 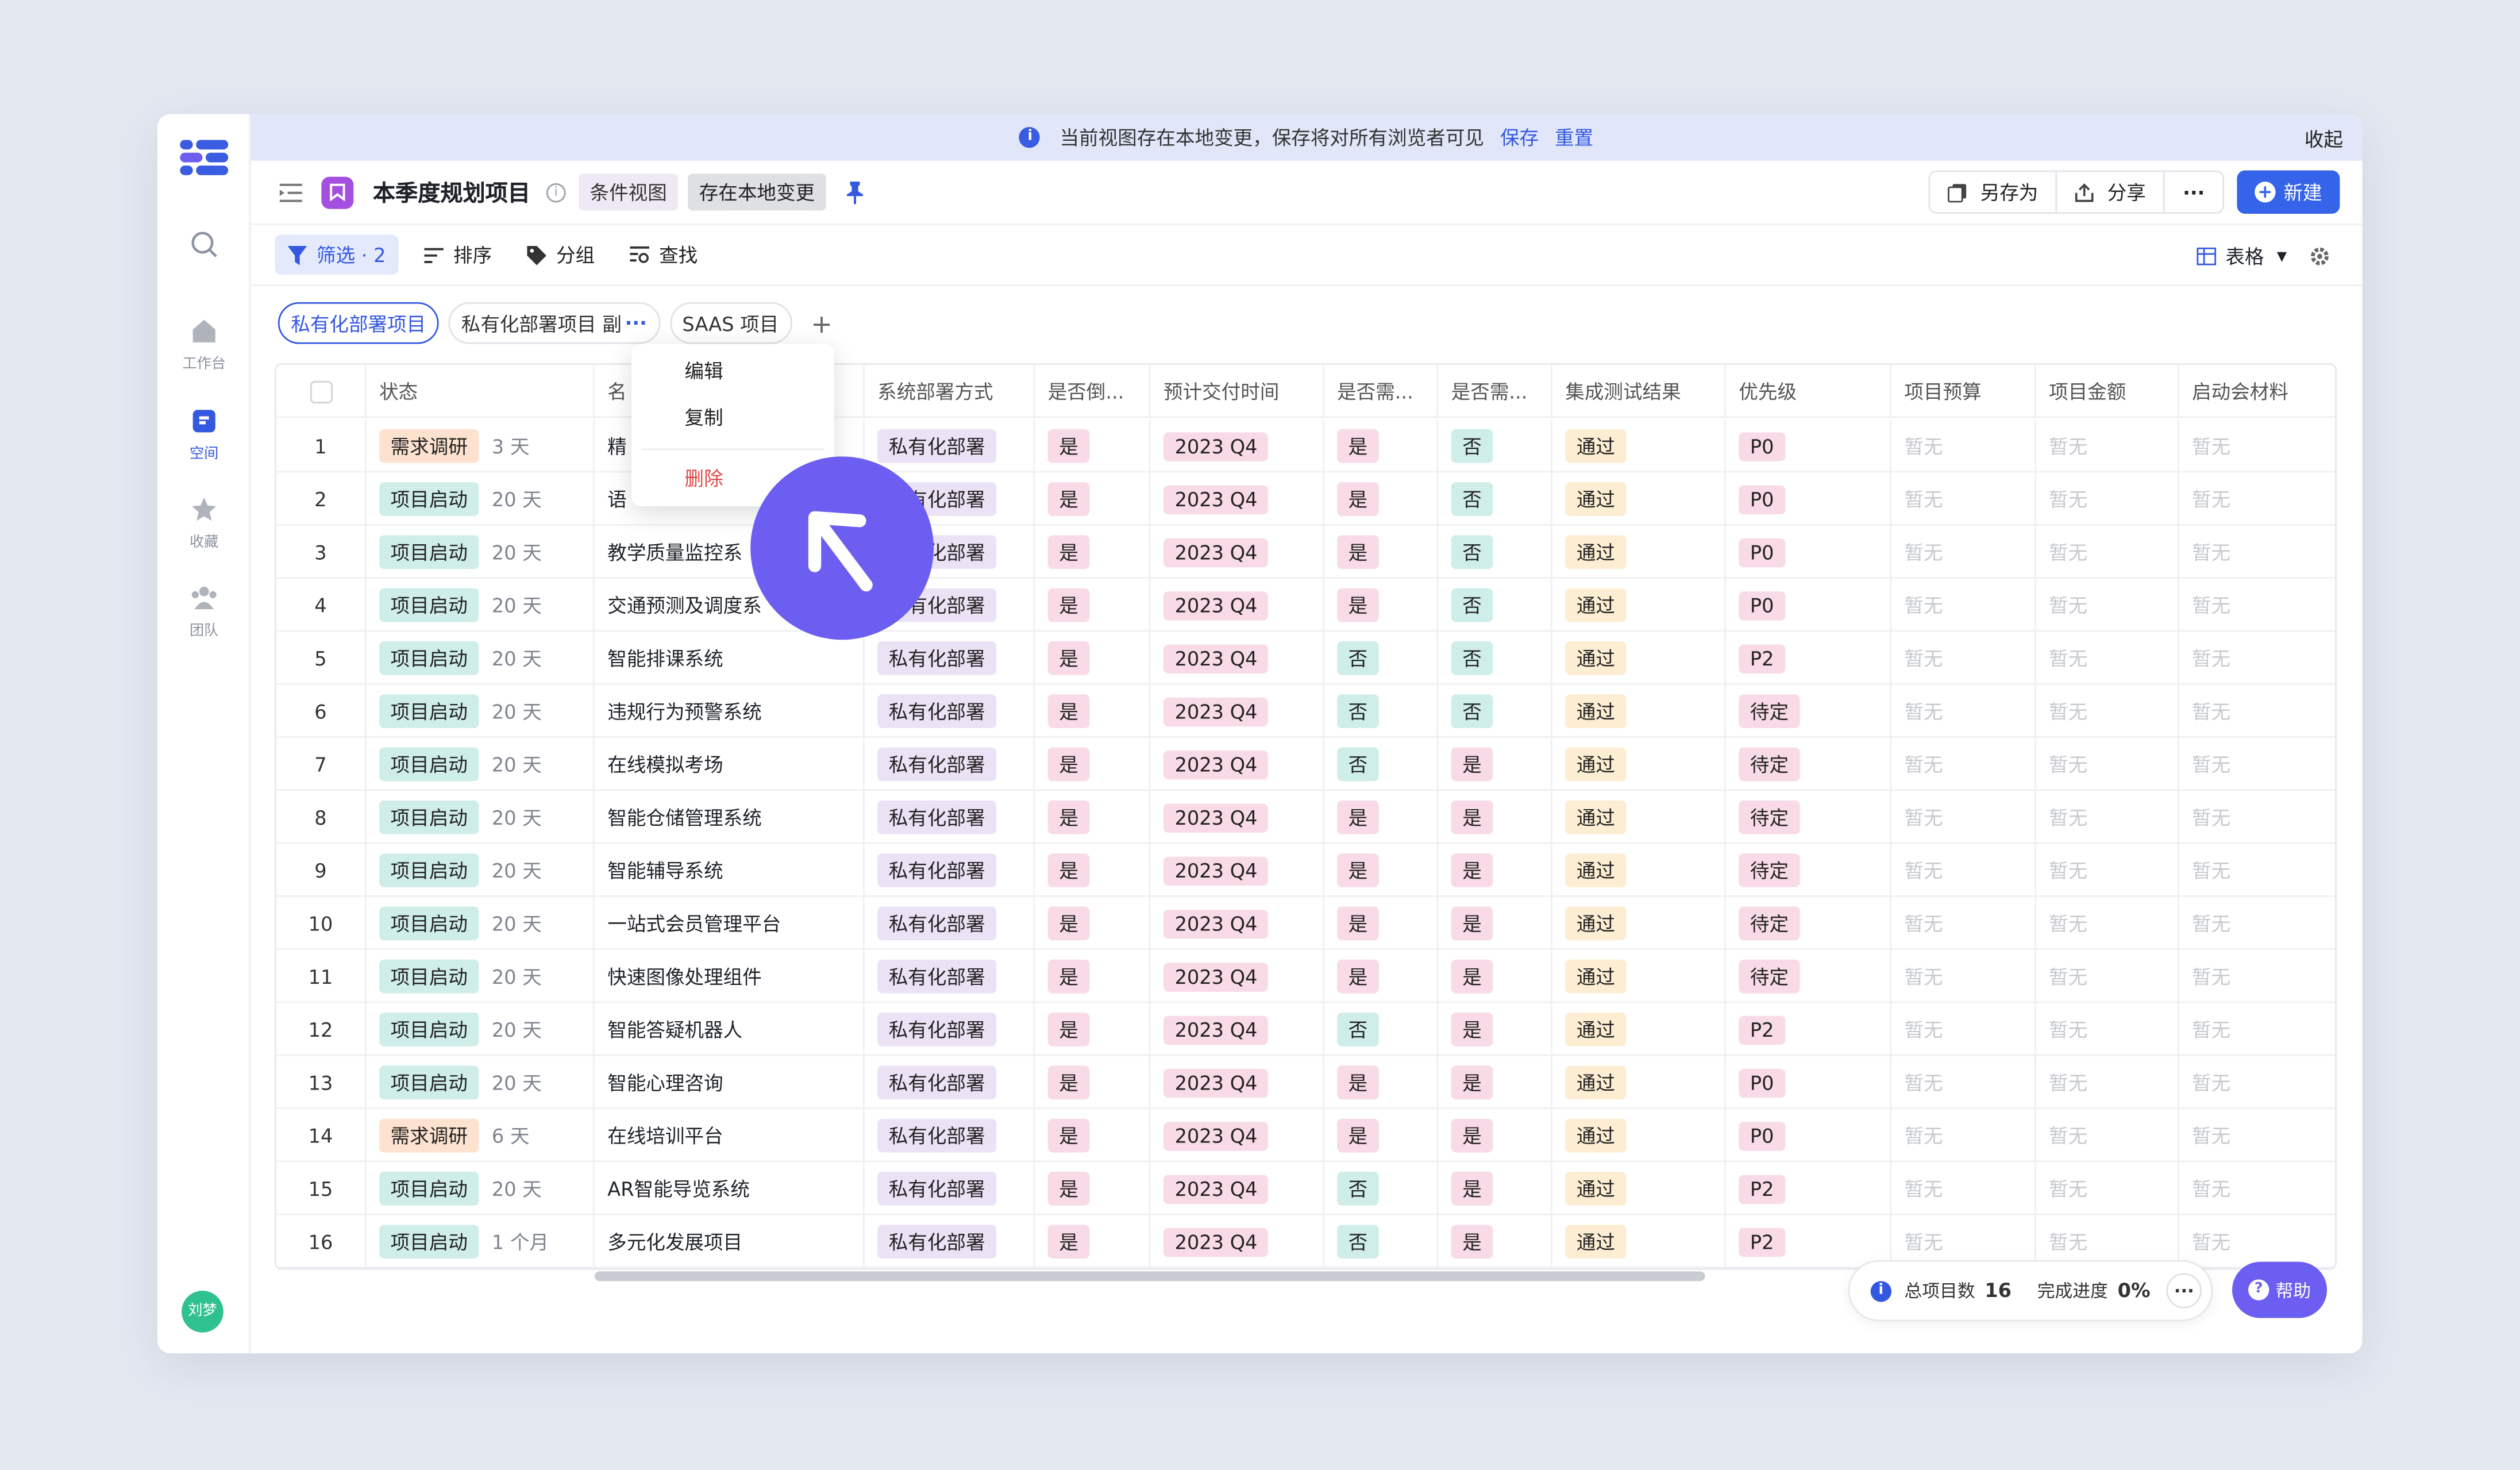 What do you see at coordinates (359, 323) in the screenshot?
I see `tab-private-deploy: 私有化部署项目` at bounding box center [359, 323].